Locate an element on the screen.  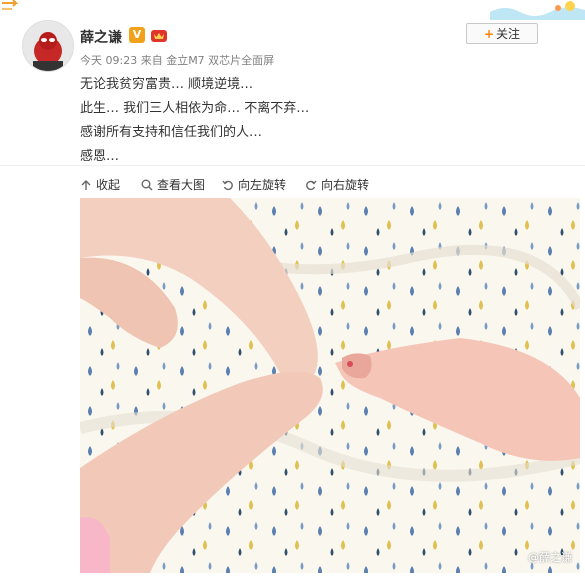
rotate-right-button: 向右旋转 is located at coordinates (337, 184).